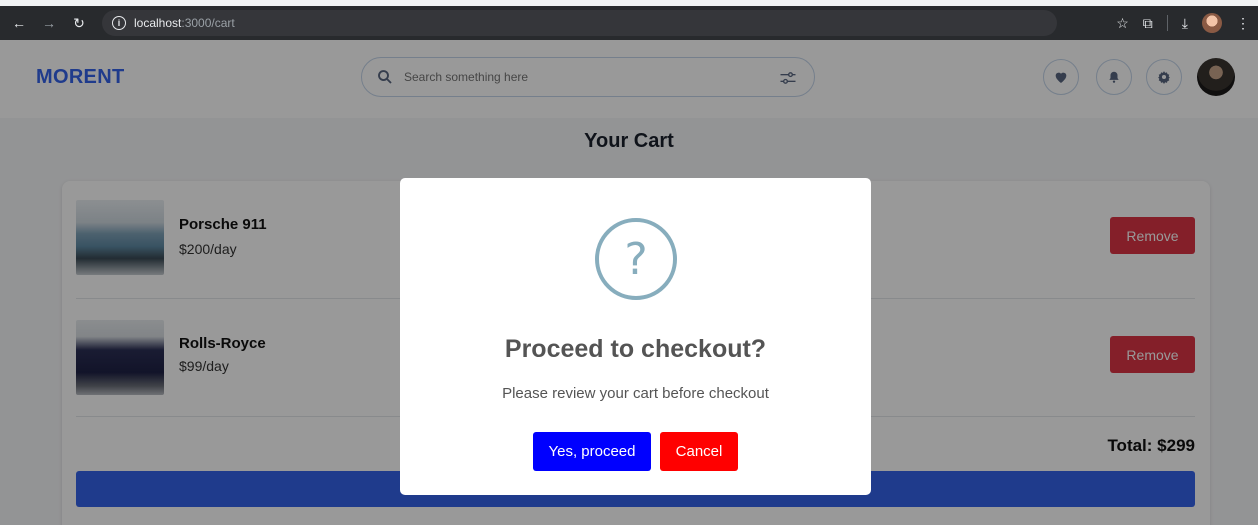  I want to click on profile-avatar-icon, so click(1212, 23).